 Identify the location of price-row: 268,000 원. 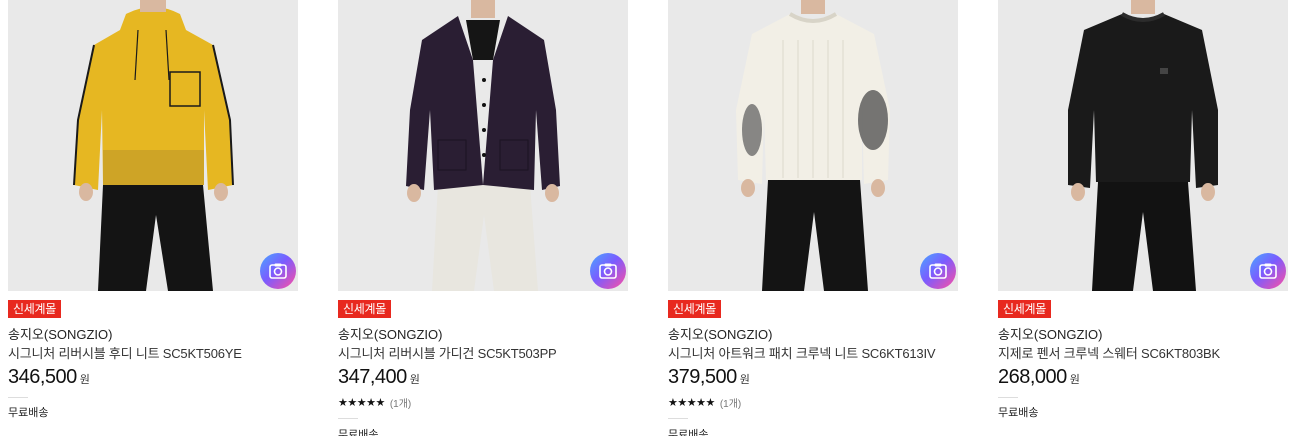
(1039, 377).